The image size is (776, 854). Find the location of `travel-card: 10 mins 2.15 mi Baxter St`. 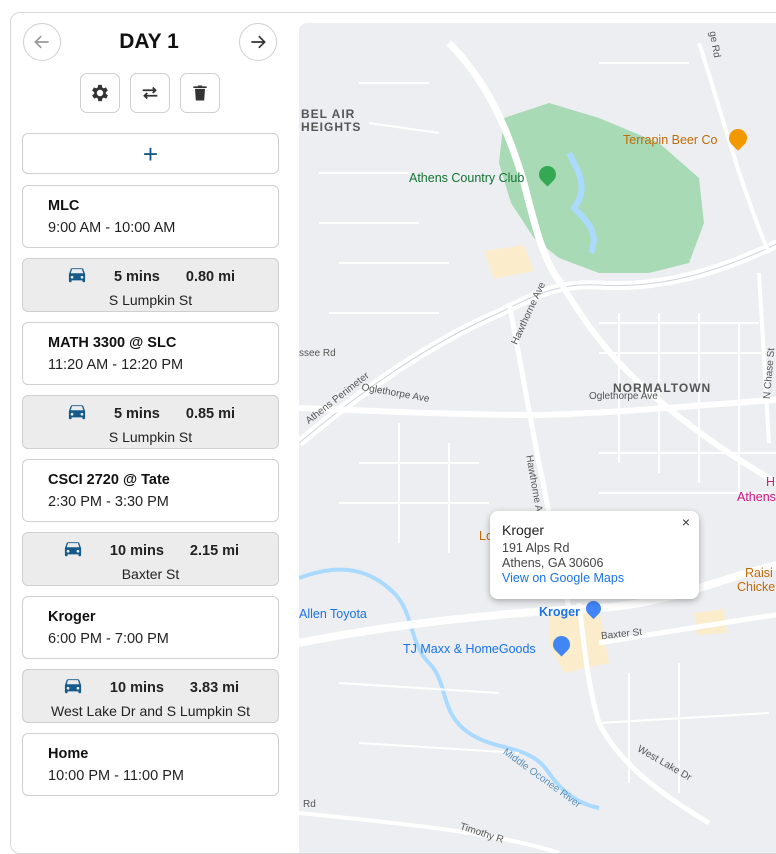

travel-card: 10 mins 2.15 mi Baxter St is located at coordinates (150, 559).